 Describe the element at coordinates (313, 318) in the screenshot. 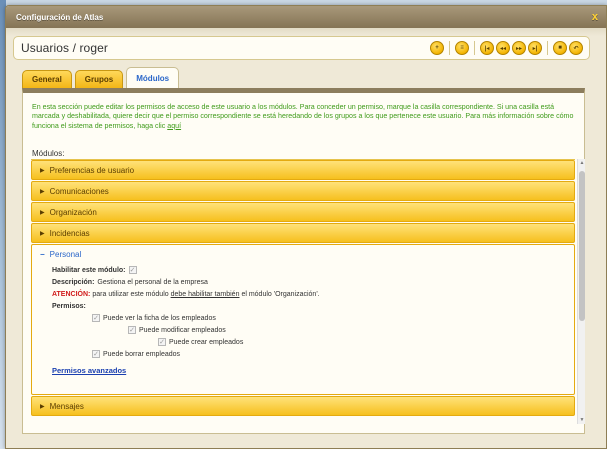

I see `permission-item: ✓ Puede ver la ficha de los empleados` at that location.